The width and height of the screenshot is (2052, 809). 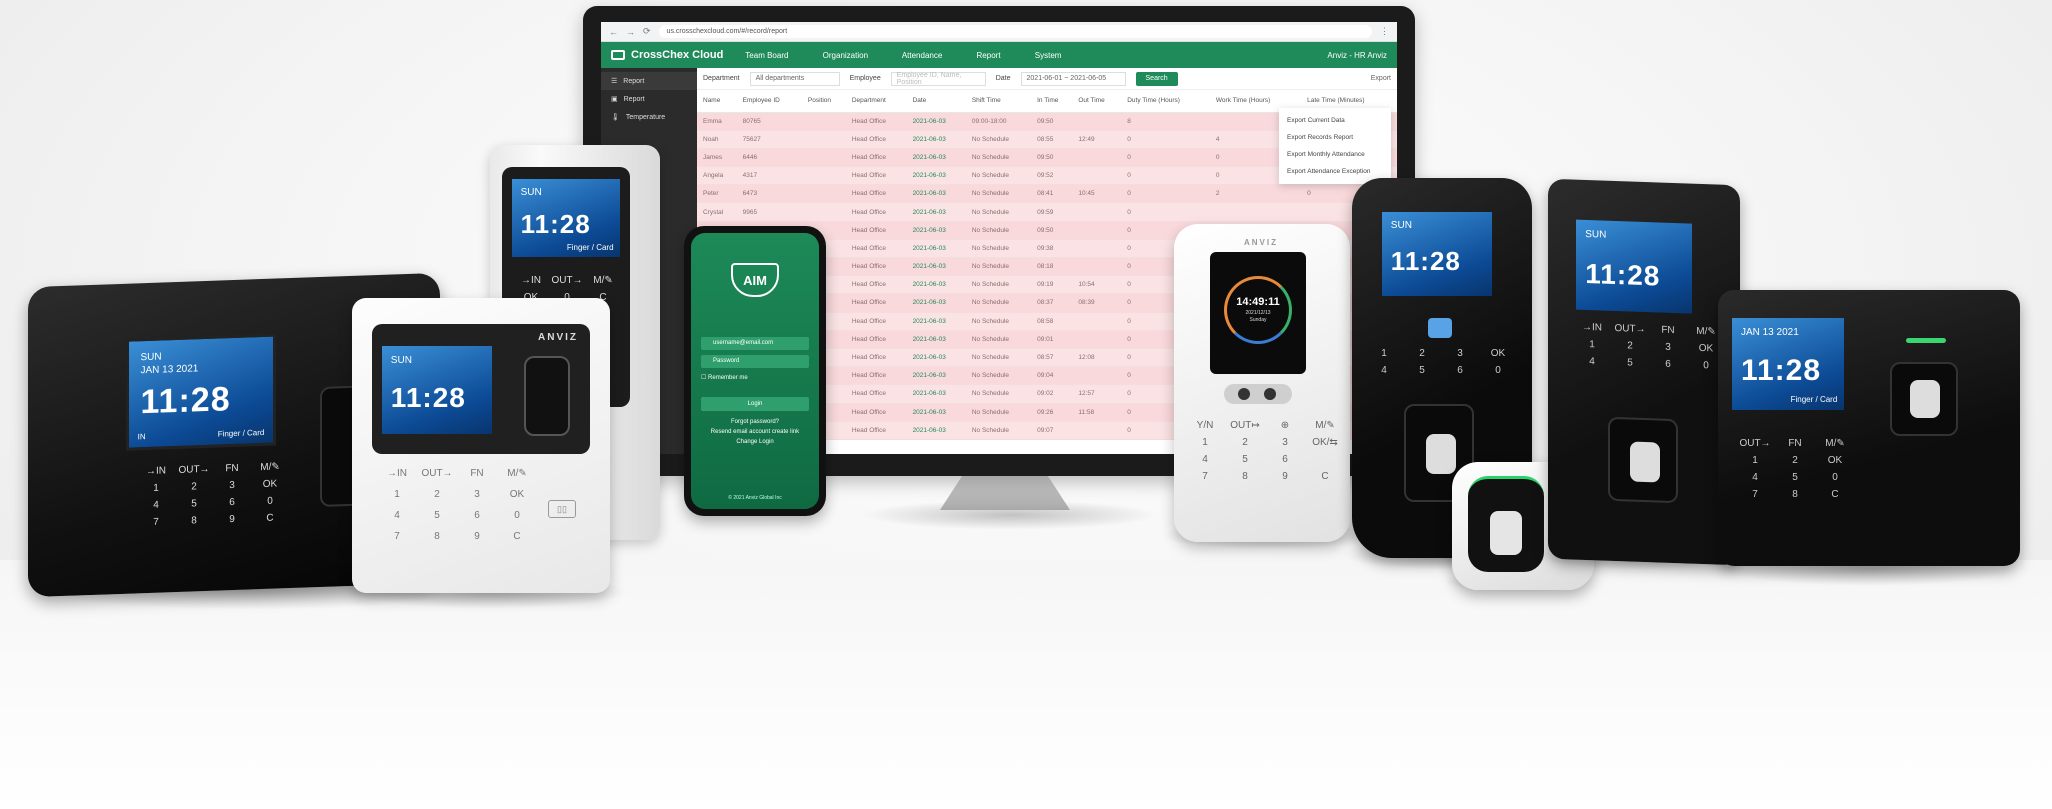 I want to click on remember-checkbox: ☐ Remember me, so click(x=724, y=377).